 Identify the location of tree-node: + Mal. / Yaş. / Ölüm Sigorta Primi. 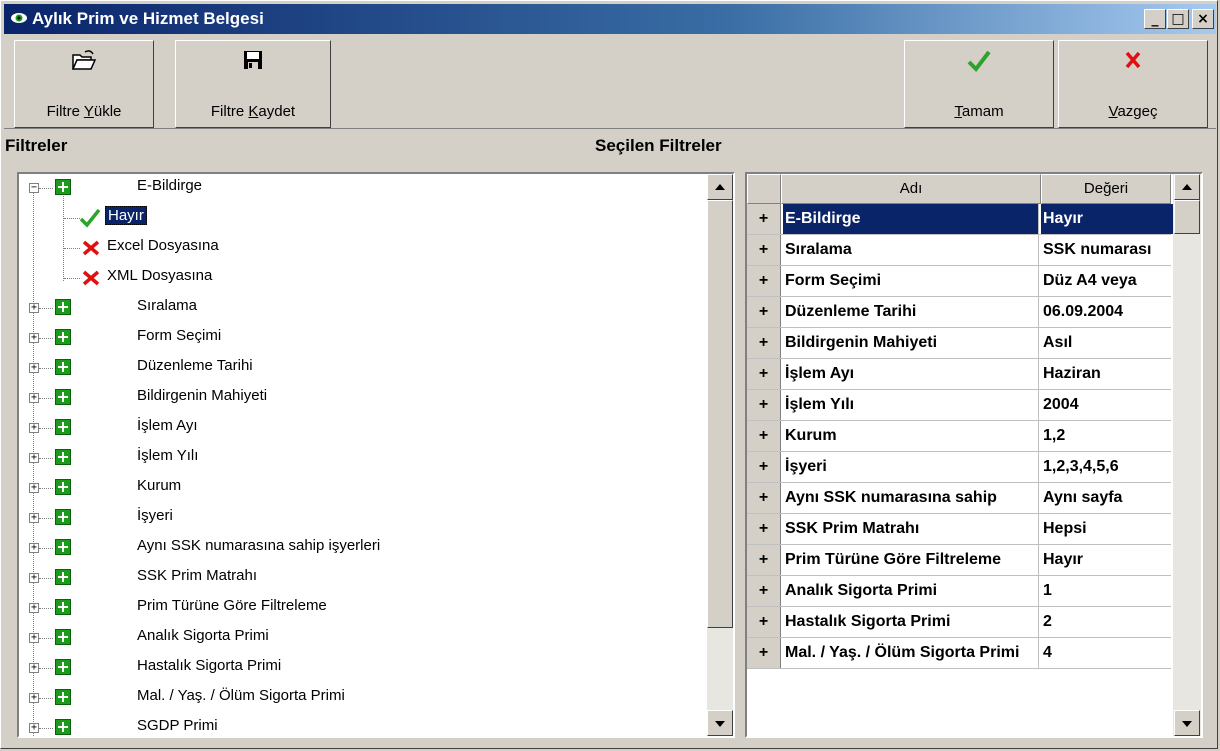
(364, 699).